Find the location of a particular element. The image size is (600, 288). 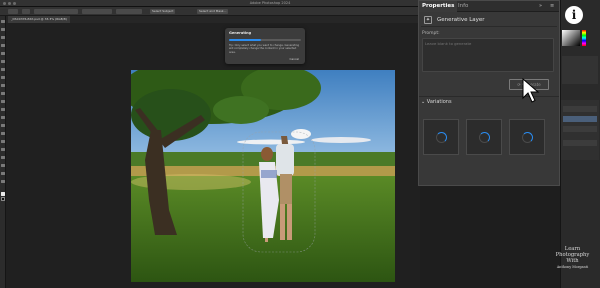

zoom-tool is located at coordinates (3, 181).